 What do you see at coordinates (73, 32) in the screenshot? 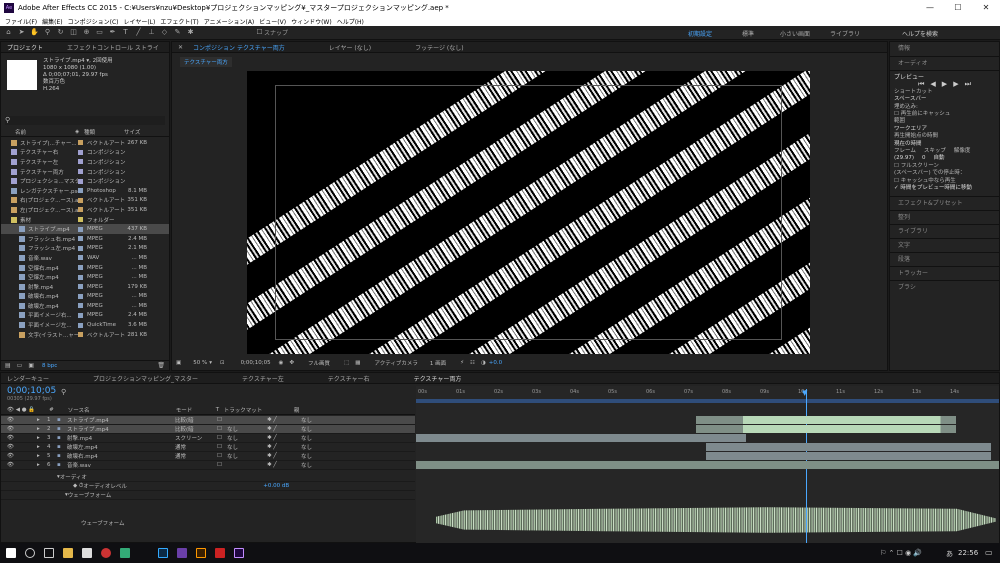
I see `camera-tool-icon: ◫` at bounding box center [73, 32].